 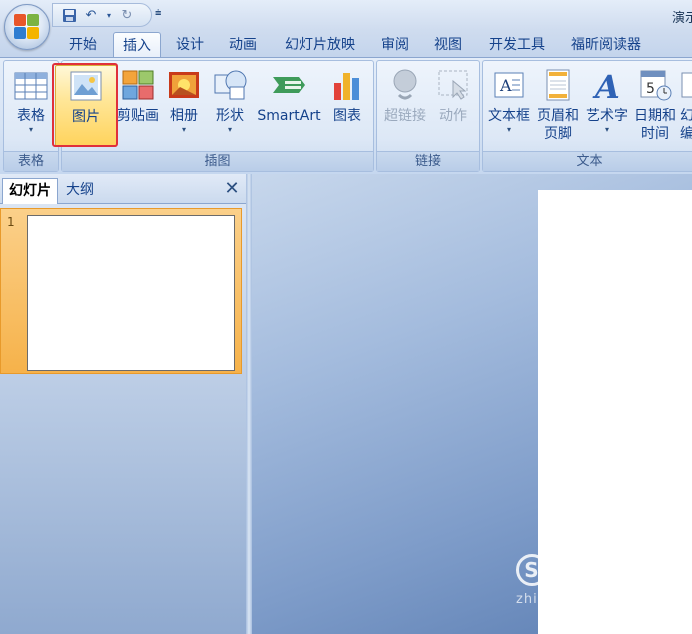 I want to click on window-title: 演示, so click(x=682, y=18).